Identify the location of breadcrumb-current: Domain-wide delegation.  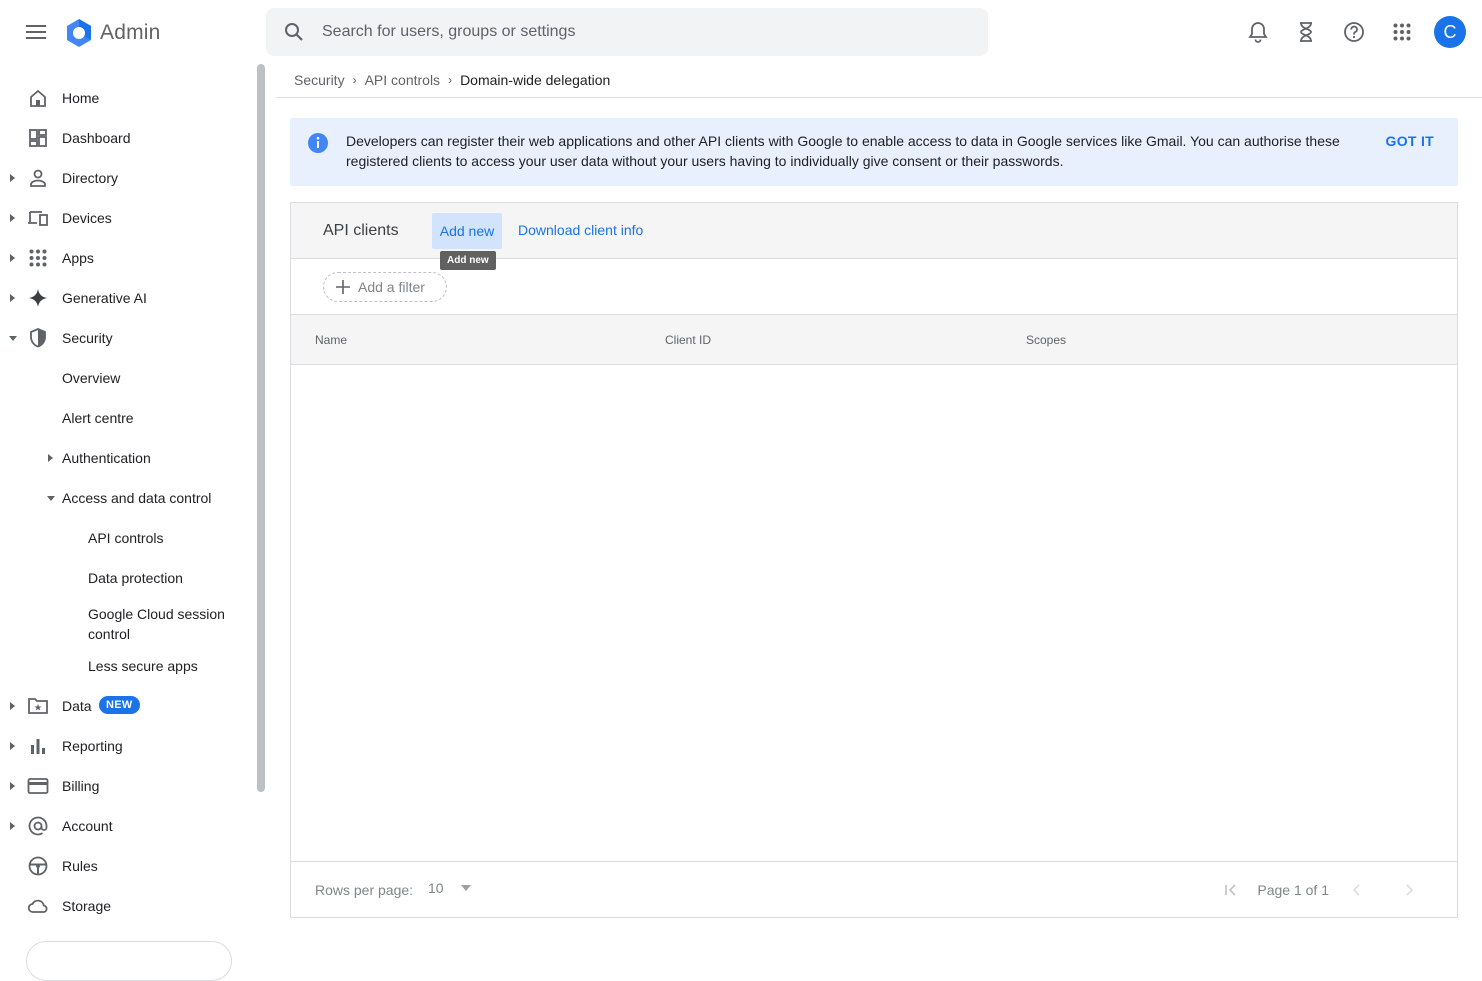
(535, 80).